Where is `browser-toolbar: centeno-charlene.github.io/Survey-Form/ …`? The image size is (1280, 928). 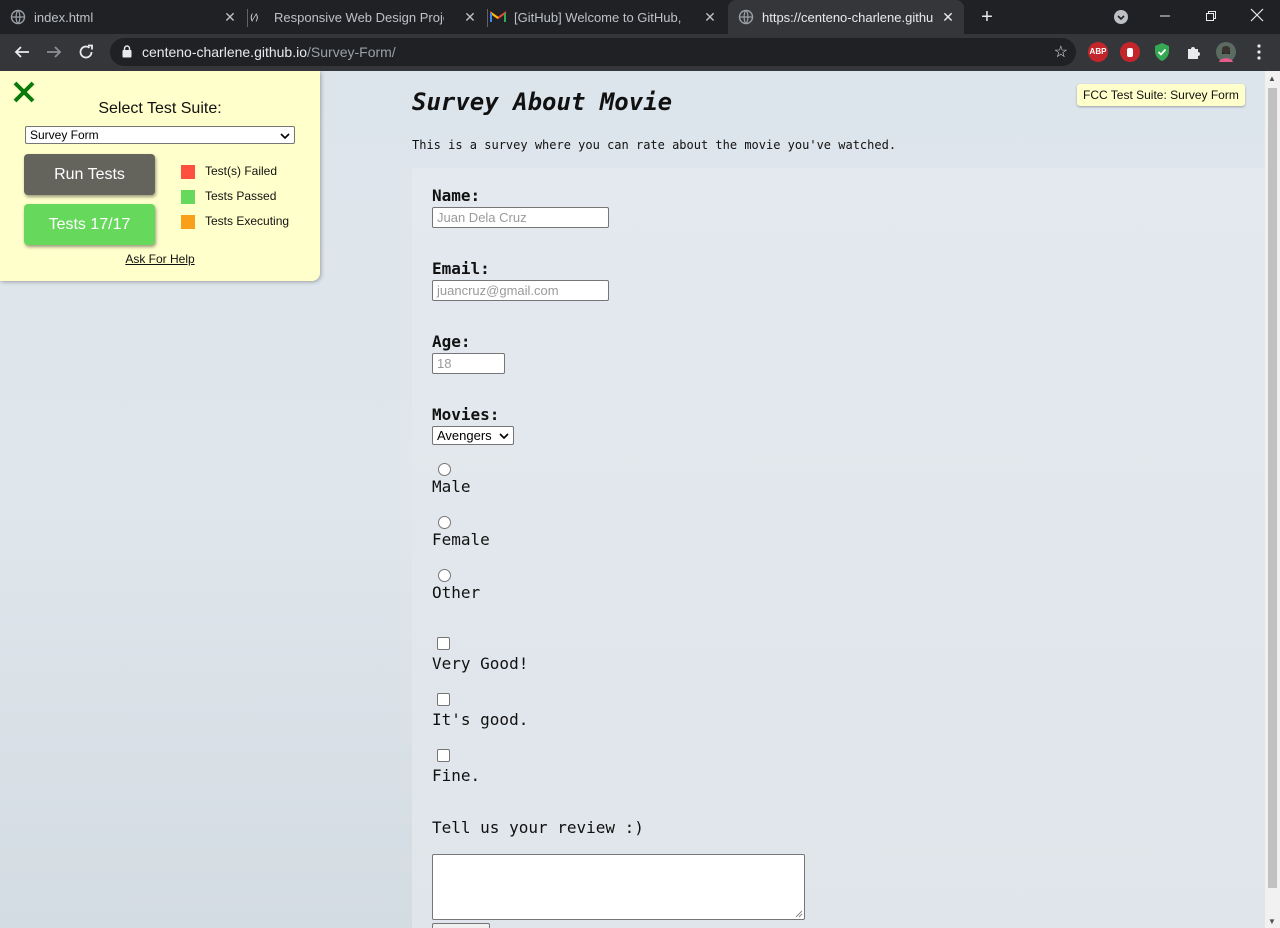
browser-toolbar: centeno-charlene.github.io/Survey-Form/ … is located at coordinates (640, 52).